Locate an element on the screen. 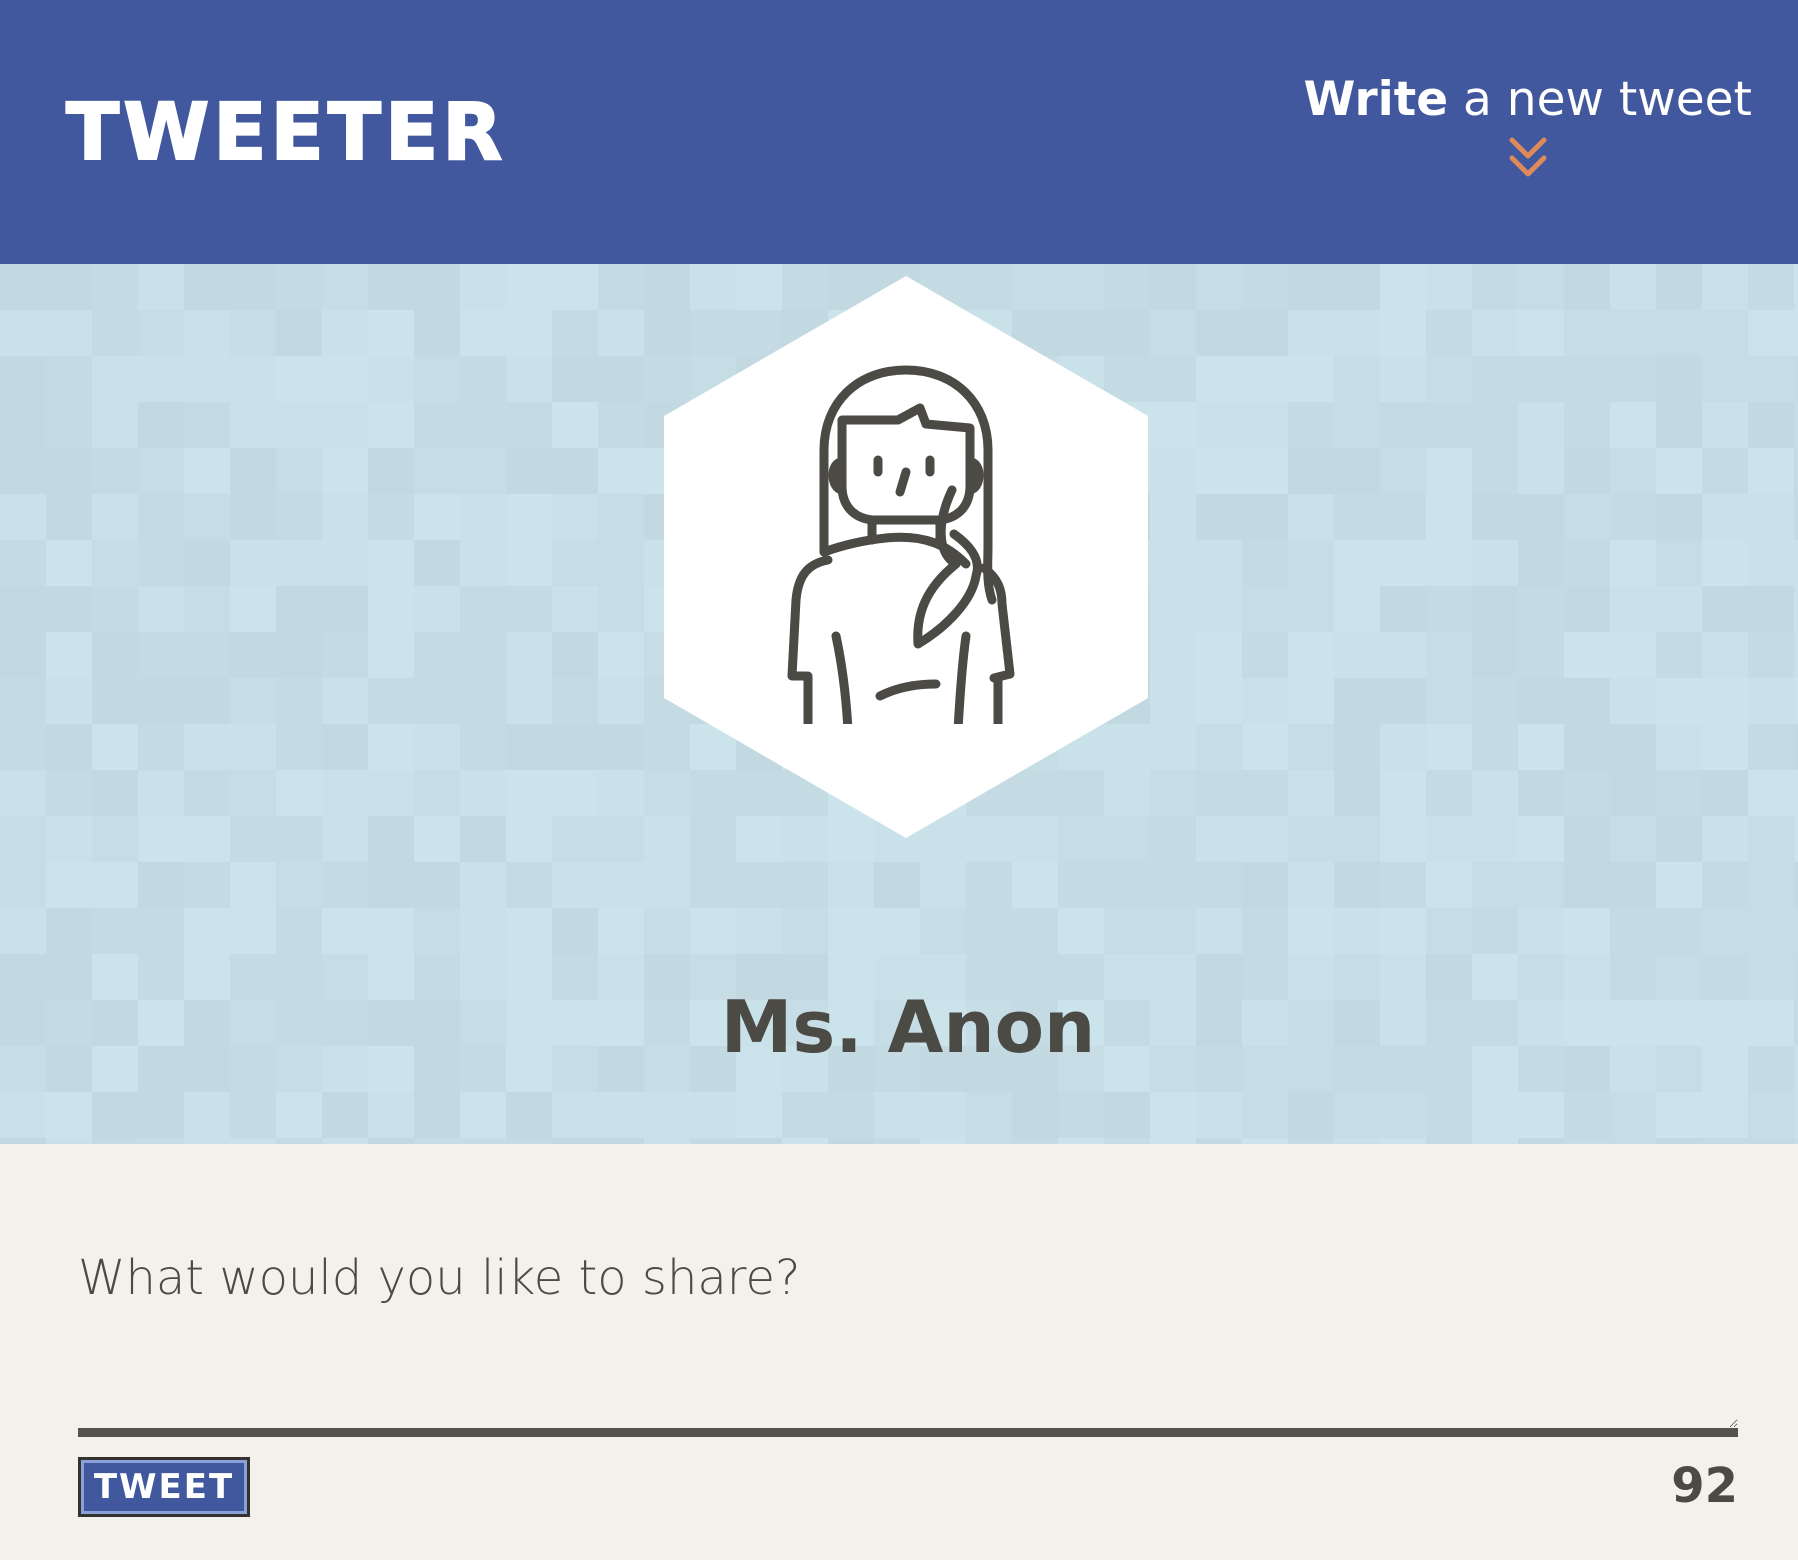  compose-label: Write a new tweet is located at coordinates (1527, 100).